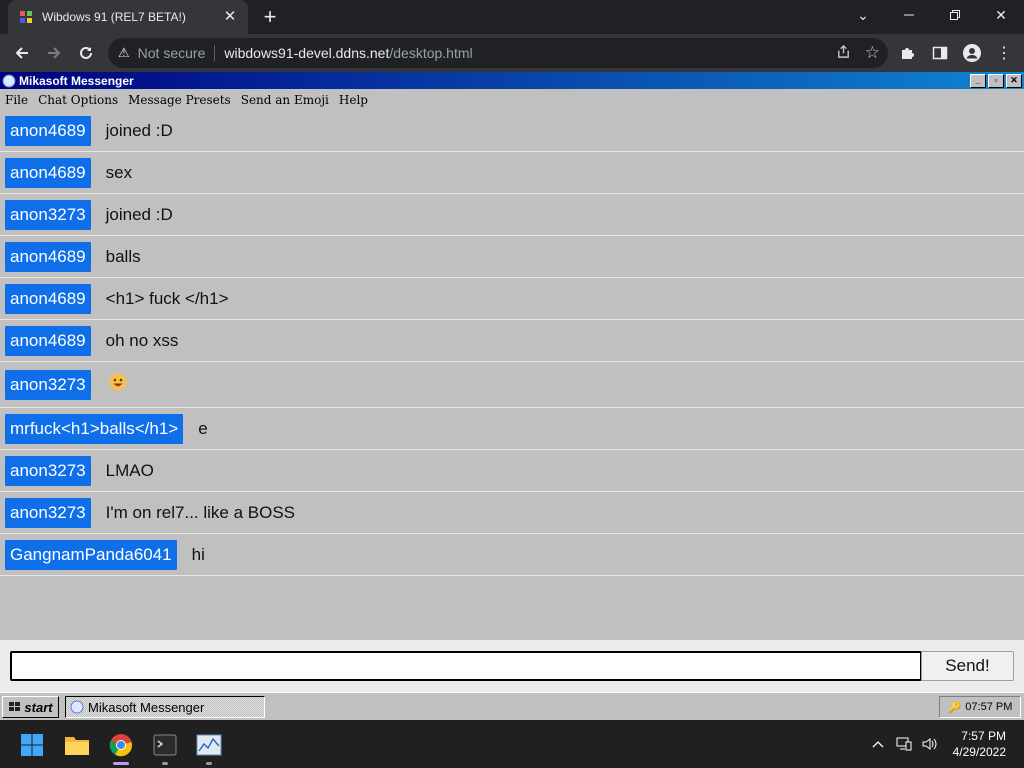 The height and width of the screenshot is (768, 1024). What do you see at coordinates (22, 53) in the screenshot?
I see `back-arrow-icon` at bounding box center [22, 53].